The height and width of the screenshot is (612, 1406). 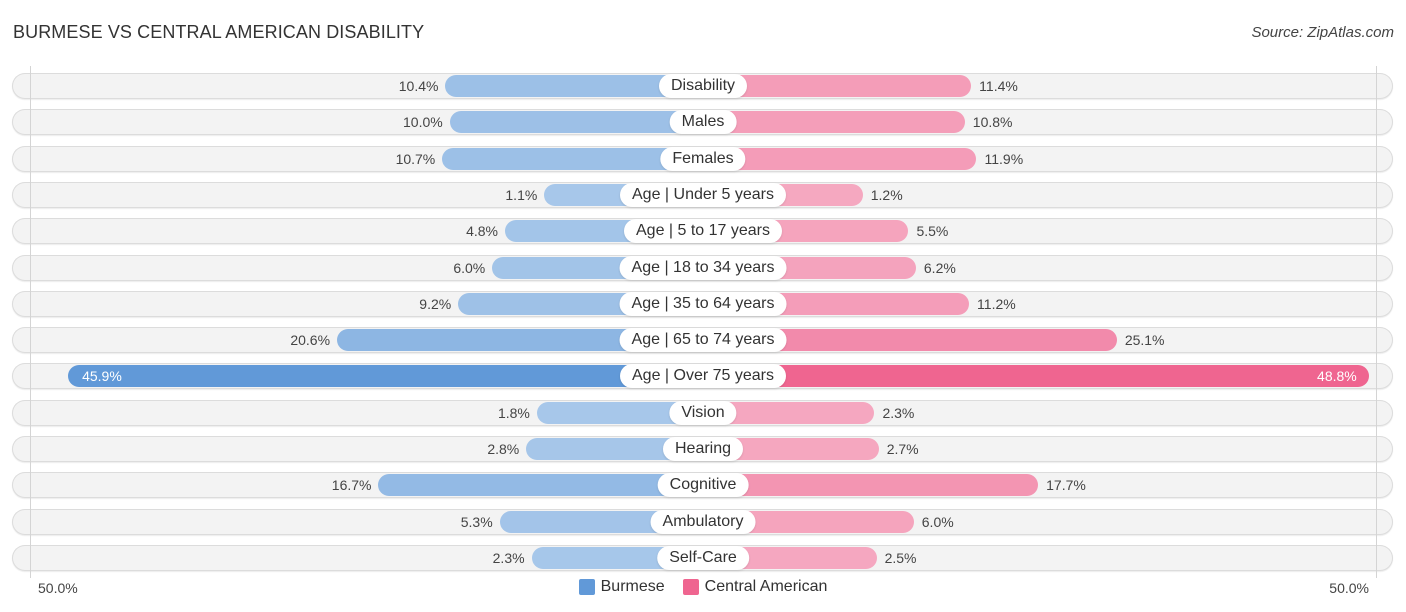 I want to click on value-label-burmese: 10.0%, so click(x=423, y=122).